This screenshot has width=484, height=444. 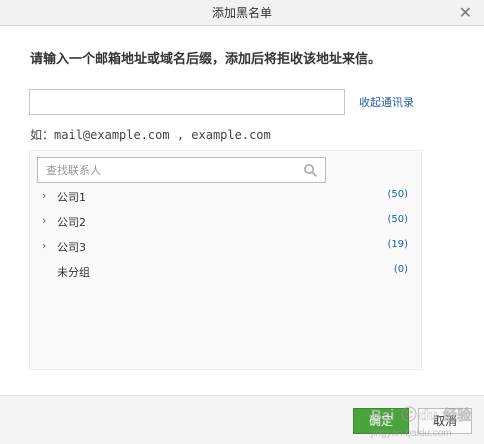 I want to click on contact-search-input, so click(x=173, y=170).